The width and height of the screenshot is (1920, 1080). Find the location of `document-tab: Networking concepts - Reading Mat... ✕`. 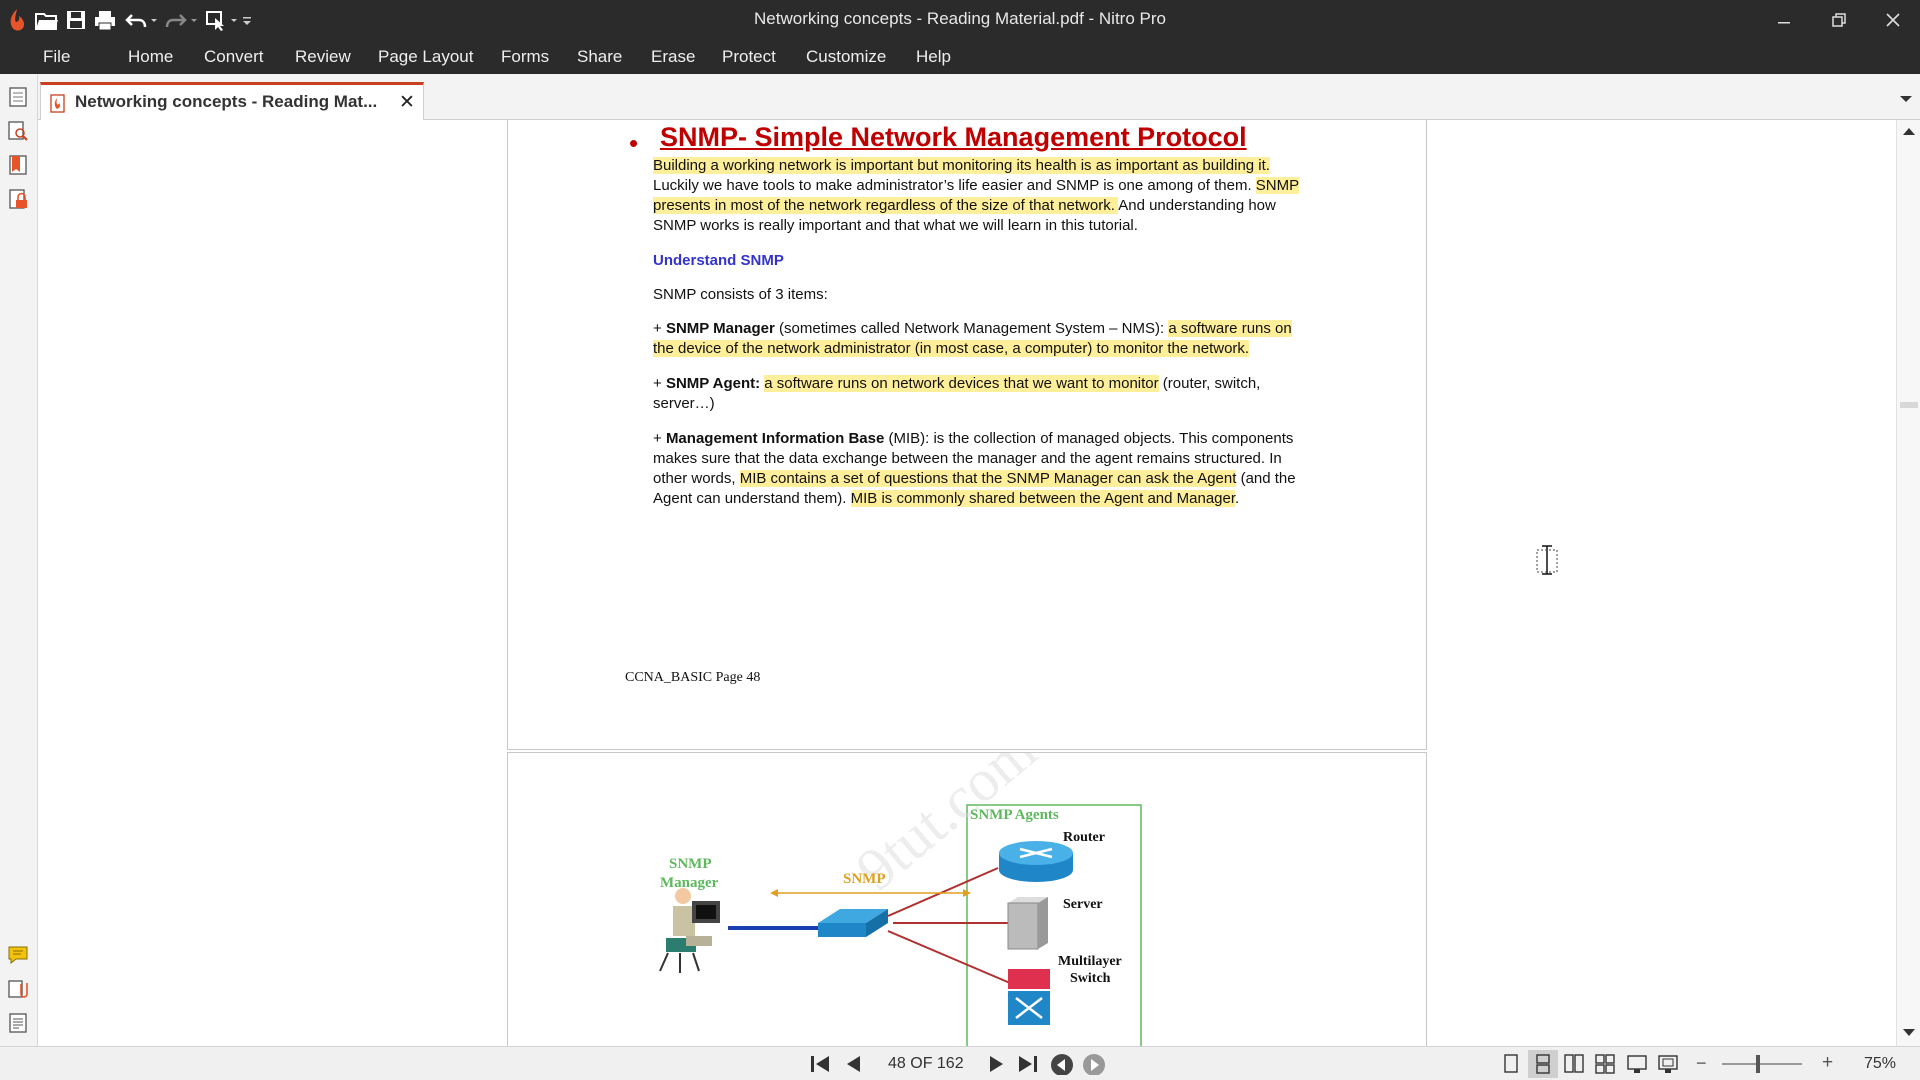

document-tab: Networking concepts - Reading Mat... ✕ is located at coordinates (232, 101).